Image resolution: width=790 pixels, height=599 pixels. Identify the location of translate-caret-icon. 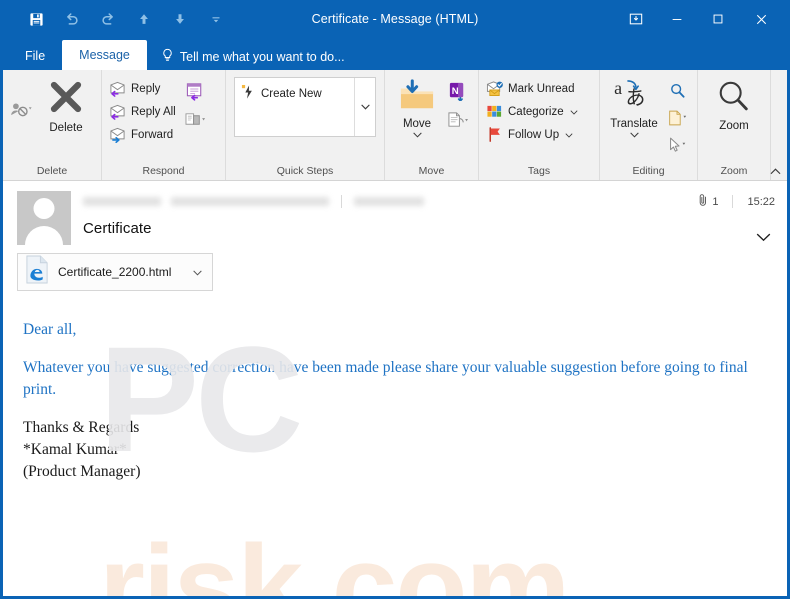
(634, 135).